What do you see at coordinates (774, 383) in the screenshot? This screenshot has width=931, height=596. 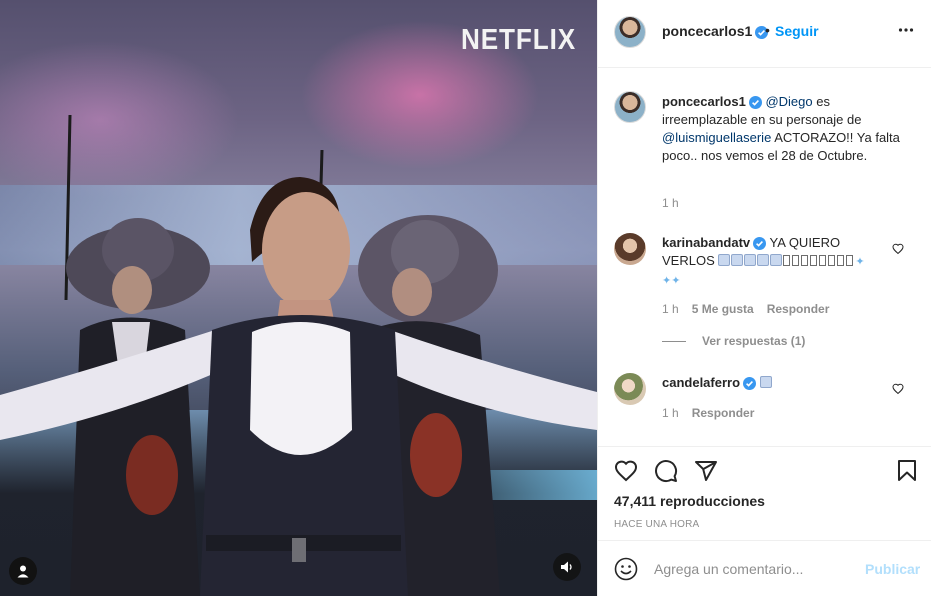 I see `comment-text: candelaferro` at bounding box center [774, 383].